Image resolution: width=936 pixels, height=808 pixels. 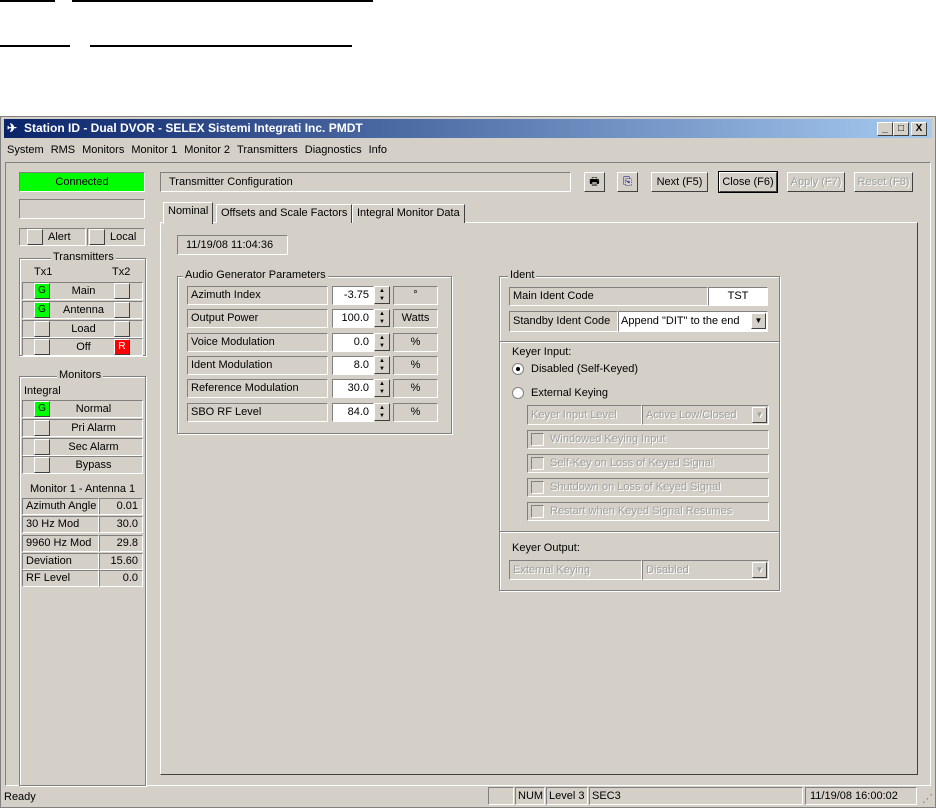 What do you see at coordinates (25, 150) in the screenshot?
I see `menu-system: System` at bounding box center [25, 150].